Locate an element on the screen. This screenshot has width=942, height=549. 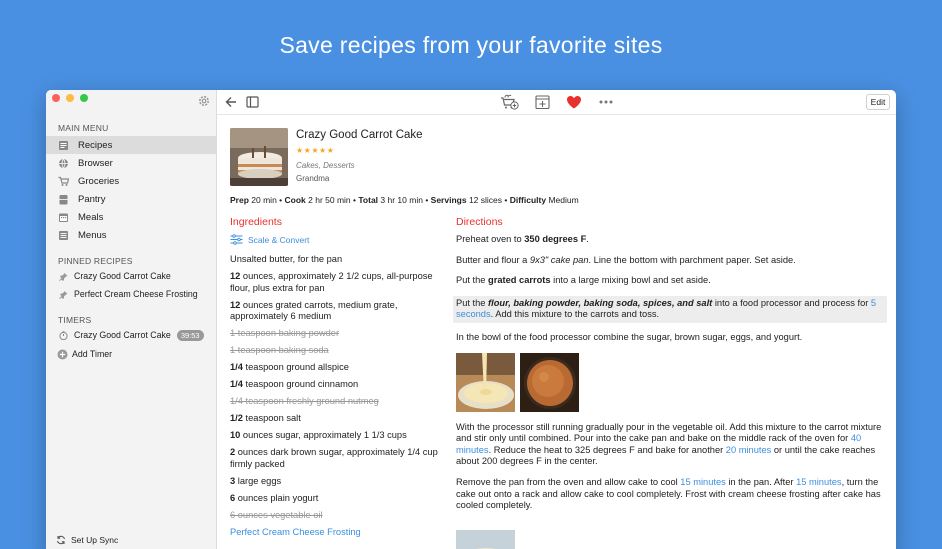
sidebar-item-label: Groceries is located at coordinates (99, 181).